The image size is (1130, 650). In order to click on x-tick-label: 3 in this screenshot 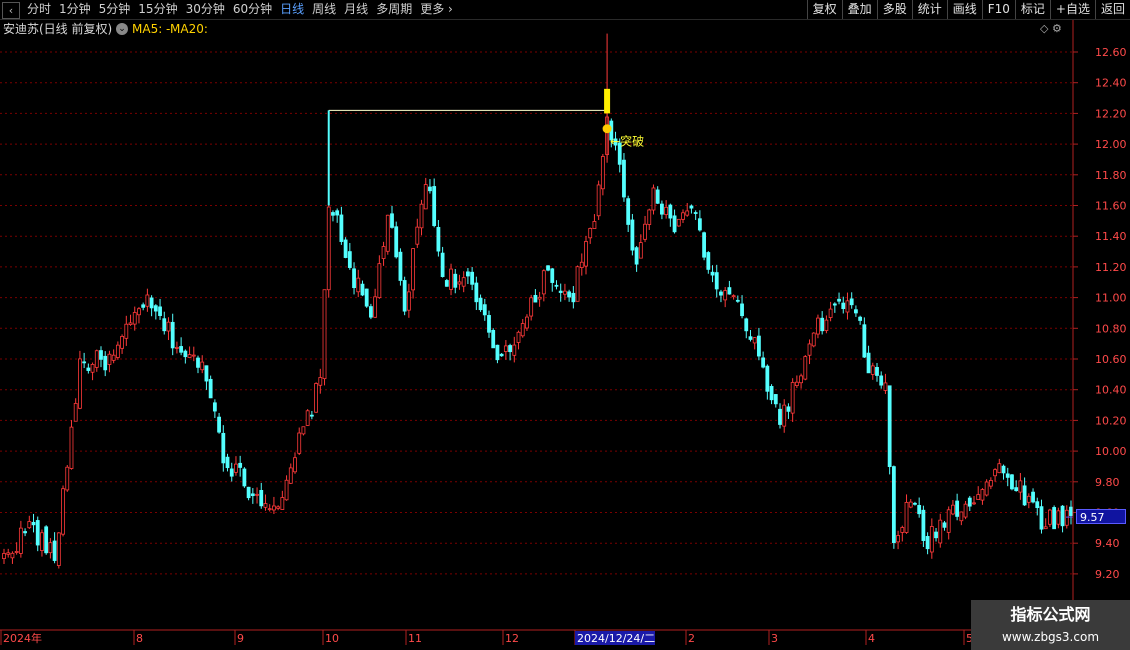, I will do `click(774, 638)`.